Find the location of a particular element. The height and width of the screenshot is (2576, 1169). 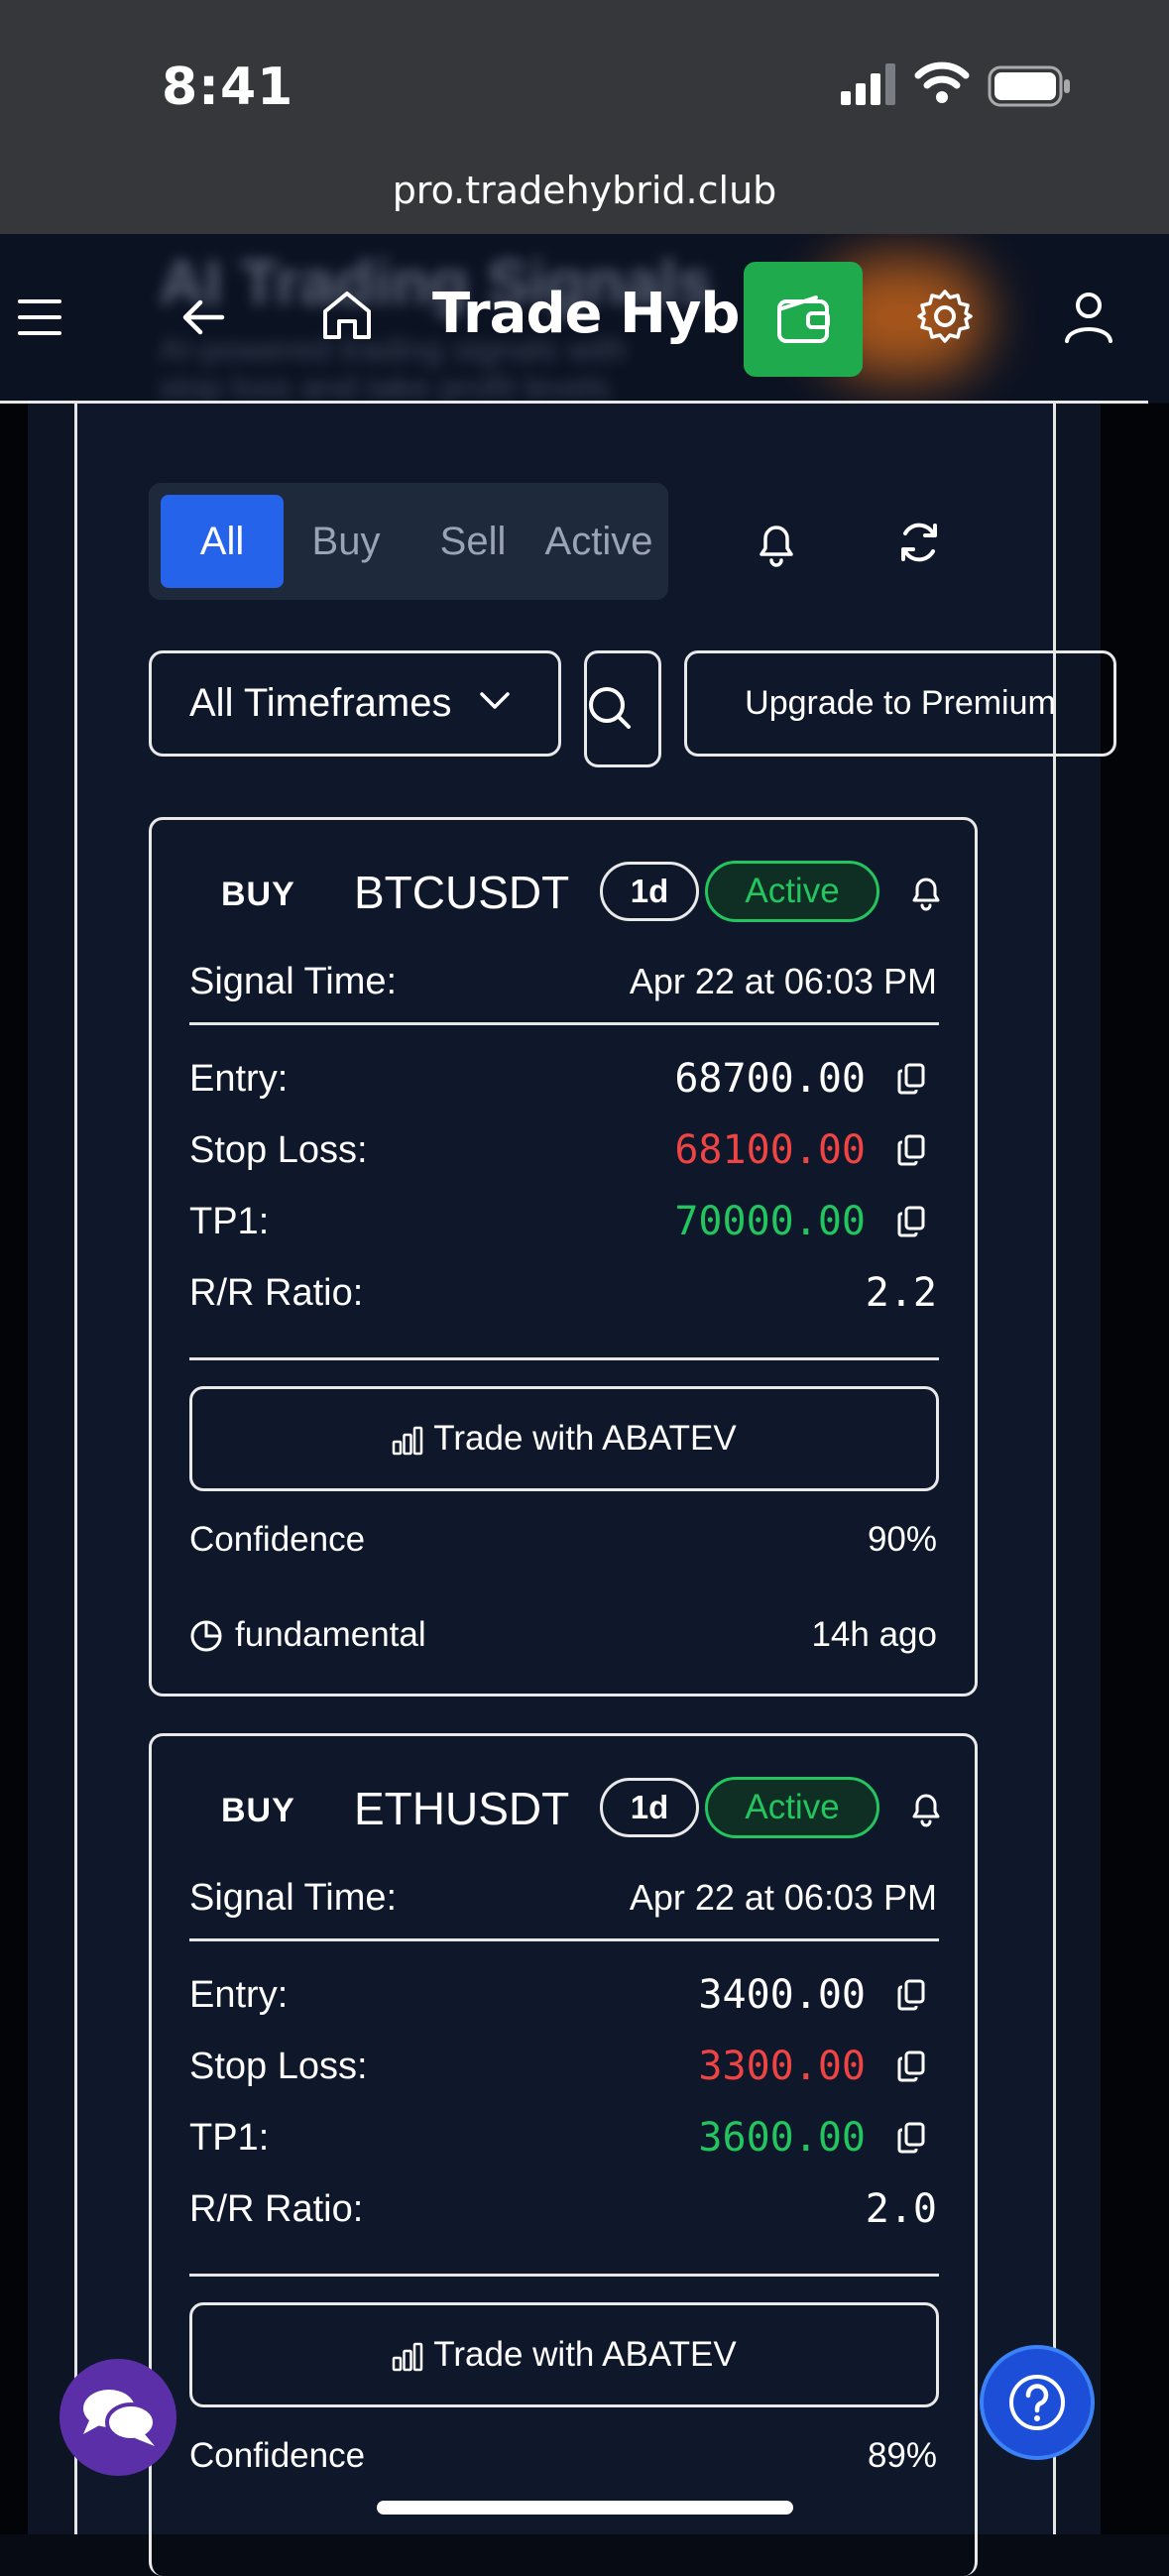

upgrade-premium-button: Upgrade to Premium is located at coordinates (900, 703).